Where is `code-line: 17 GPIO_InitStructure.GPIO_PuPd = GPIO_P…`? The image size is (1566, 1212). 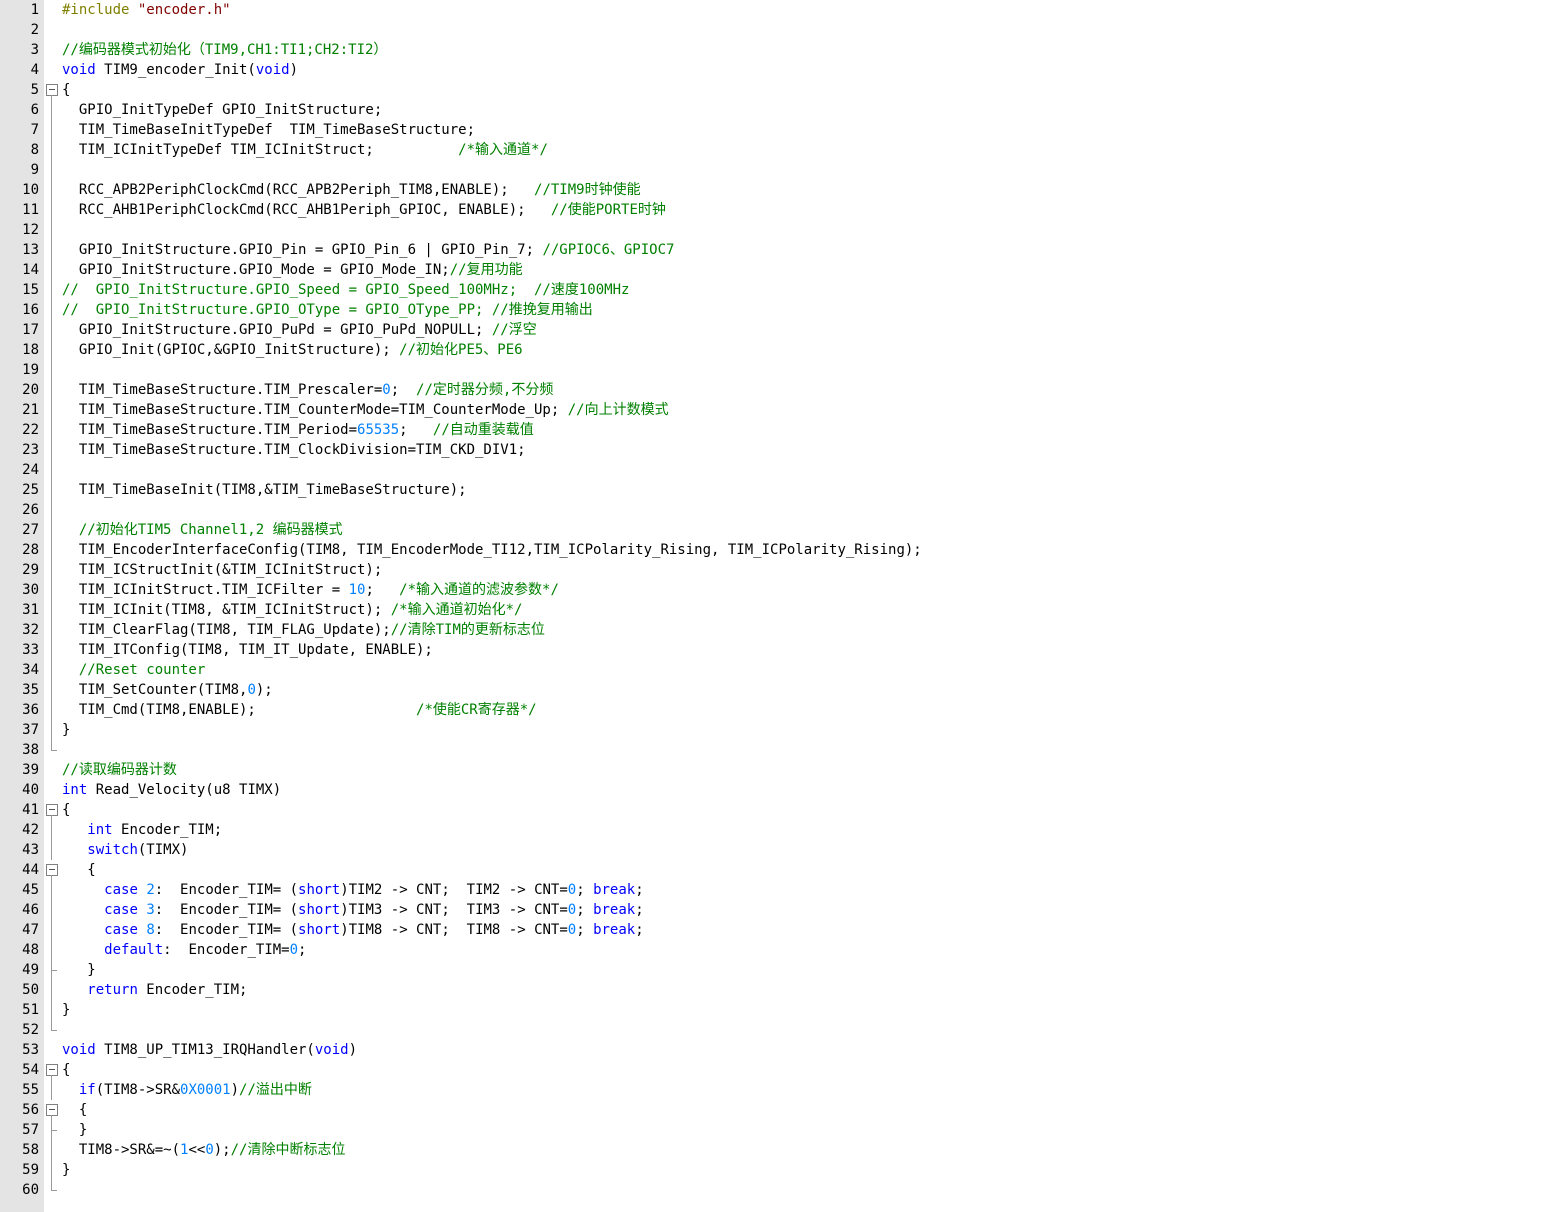 code-line: 17 GPIO_InitStructure.GPIO_PuPd = GPIO_P… is located at coordinates (783, 330).